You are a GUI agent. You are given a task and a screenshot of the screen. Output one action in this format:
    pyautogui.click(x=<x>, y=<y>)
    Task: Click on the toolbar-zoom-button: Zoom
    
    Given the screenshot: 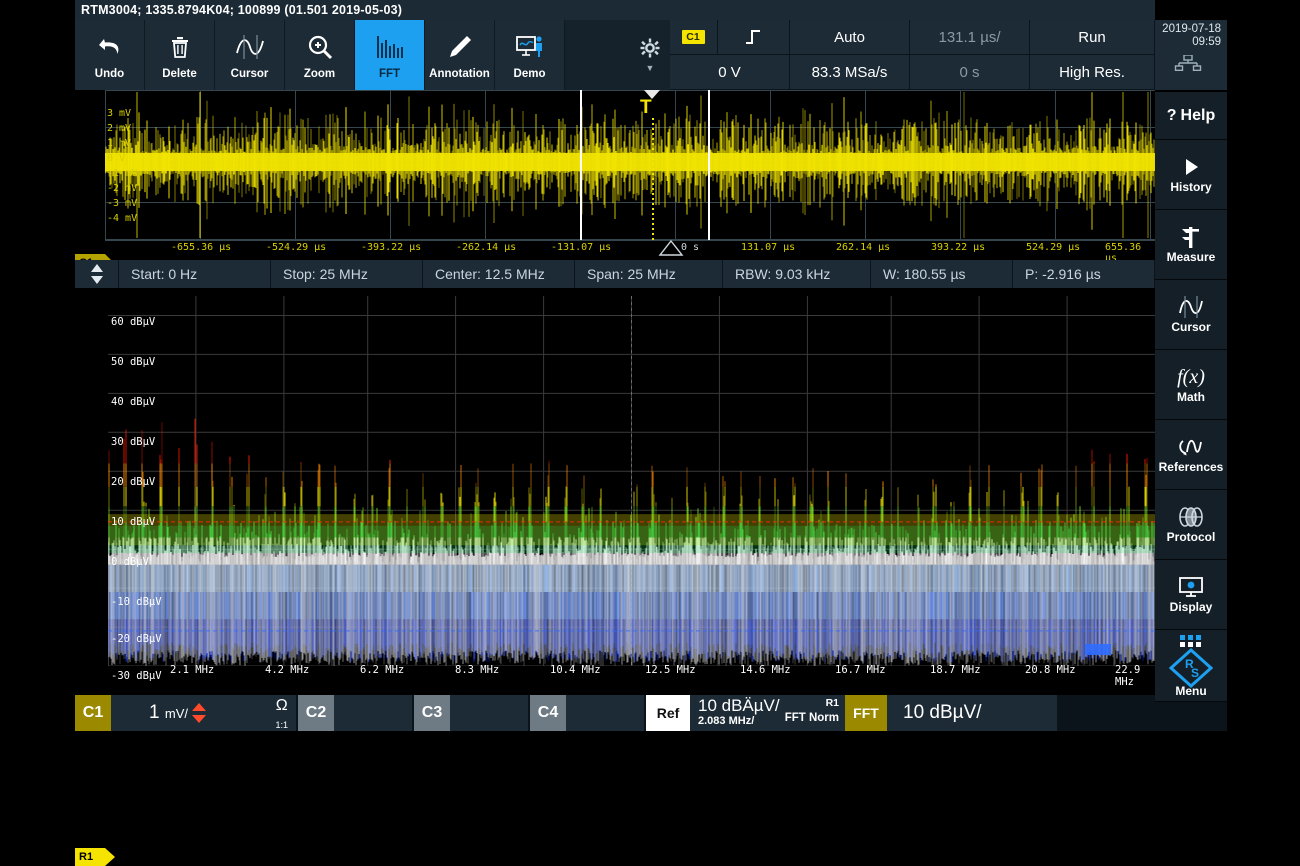 What is the action you would take?
    pyautogui.click(x=320, y=55)
    